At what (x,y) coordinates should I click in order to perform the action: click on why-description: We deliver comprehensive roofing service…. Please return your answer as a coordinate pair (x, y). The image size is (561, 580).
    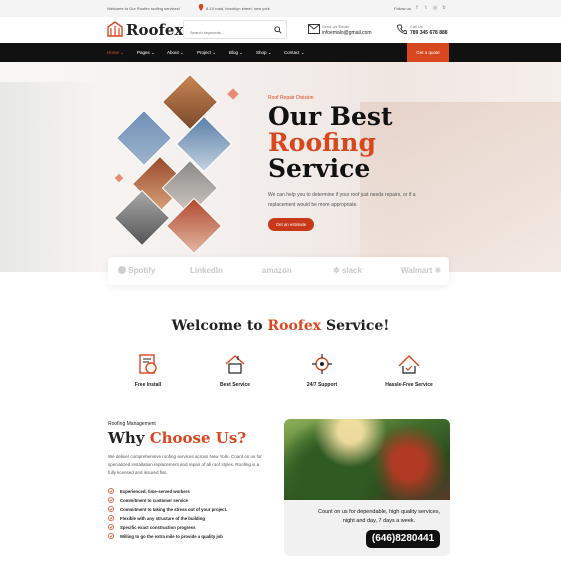
    Looking at the image, I should click on (185, 464).